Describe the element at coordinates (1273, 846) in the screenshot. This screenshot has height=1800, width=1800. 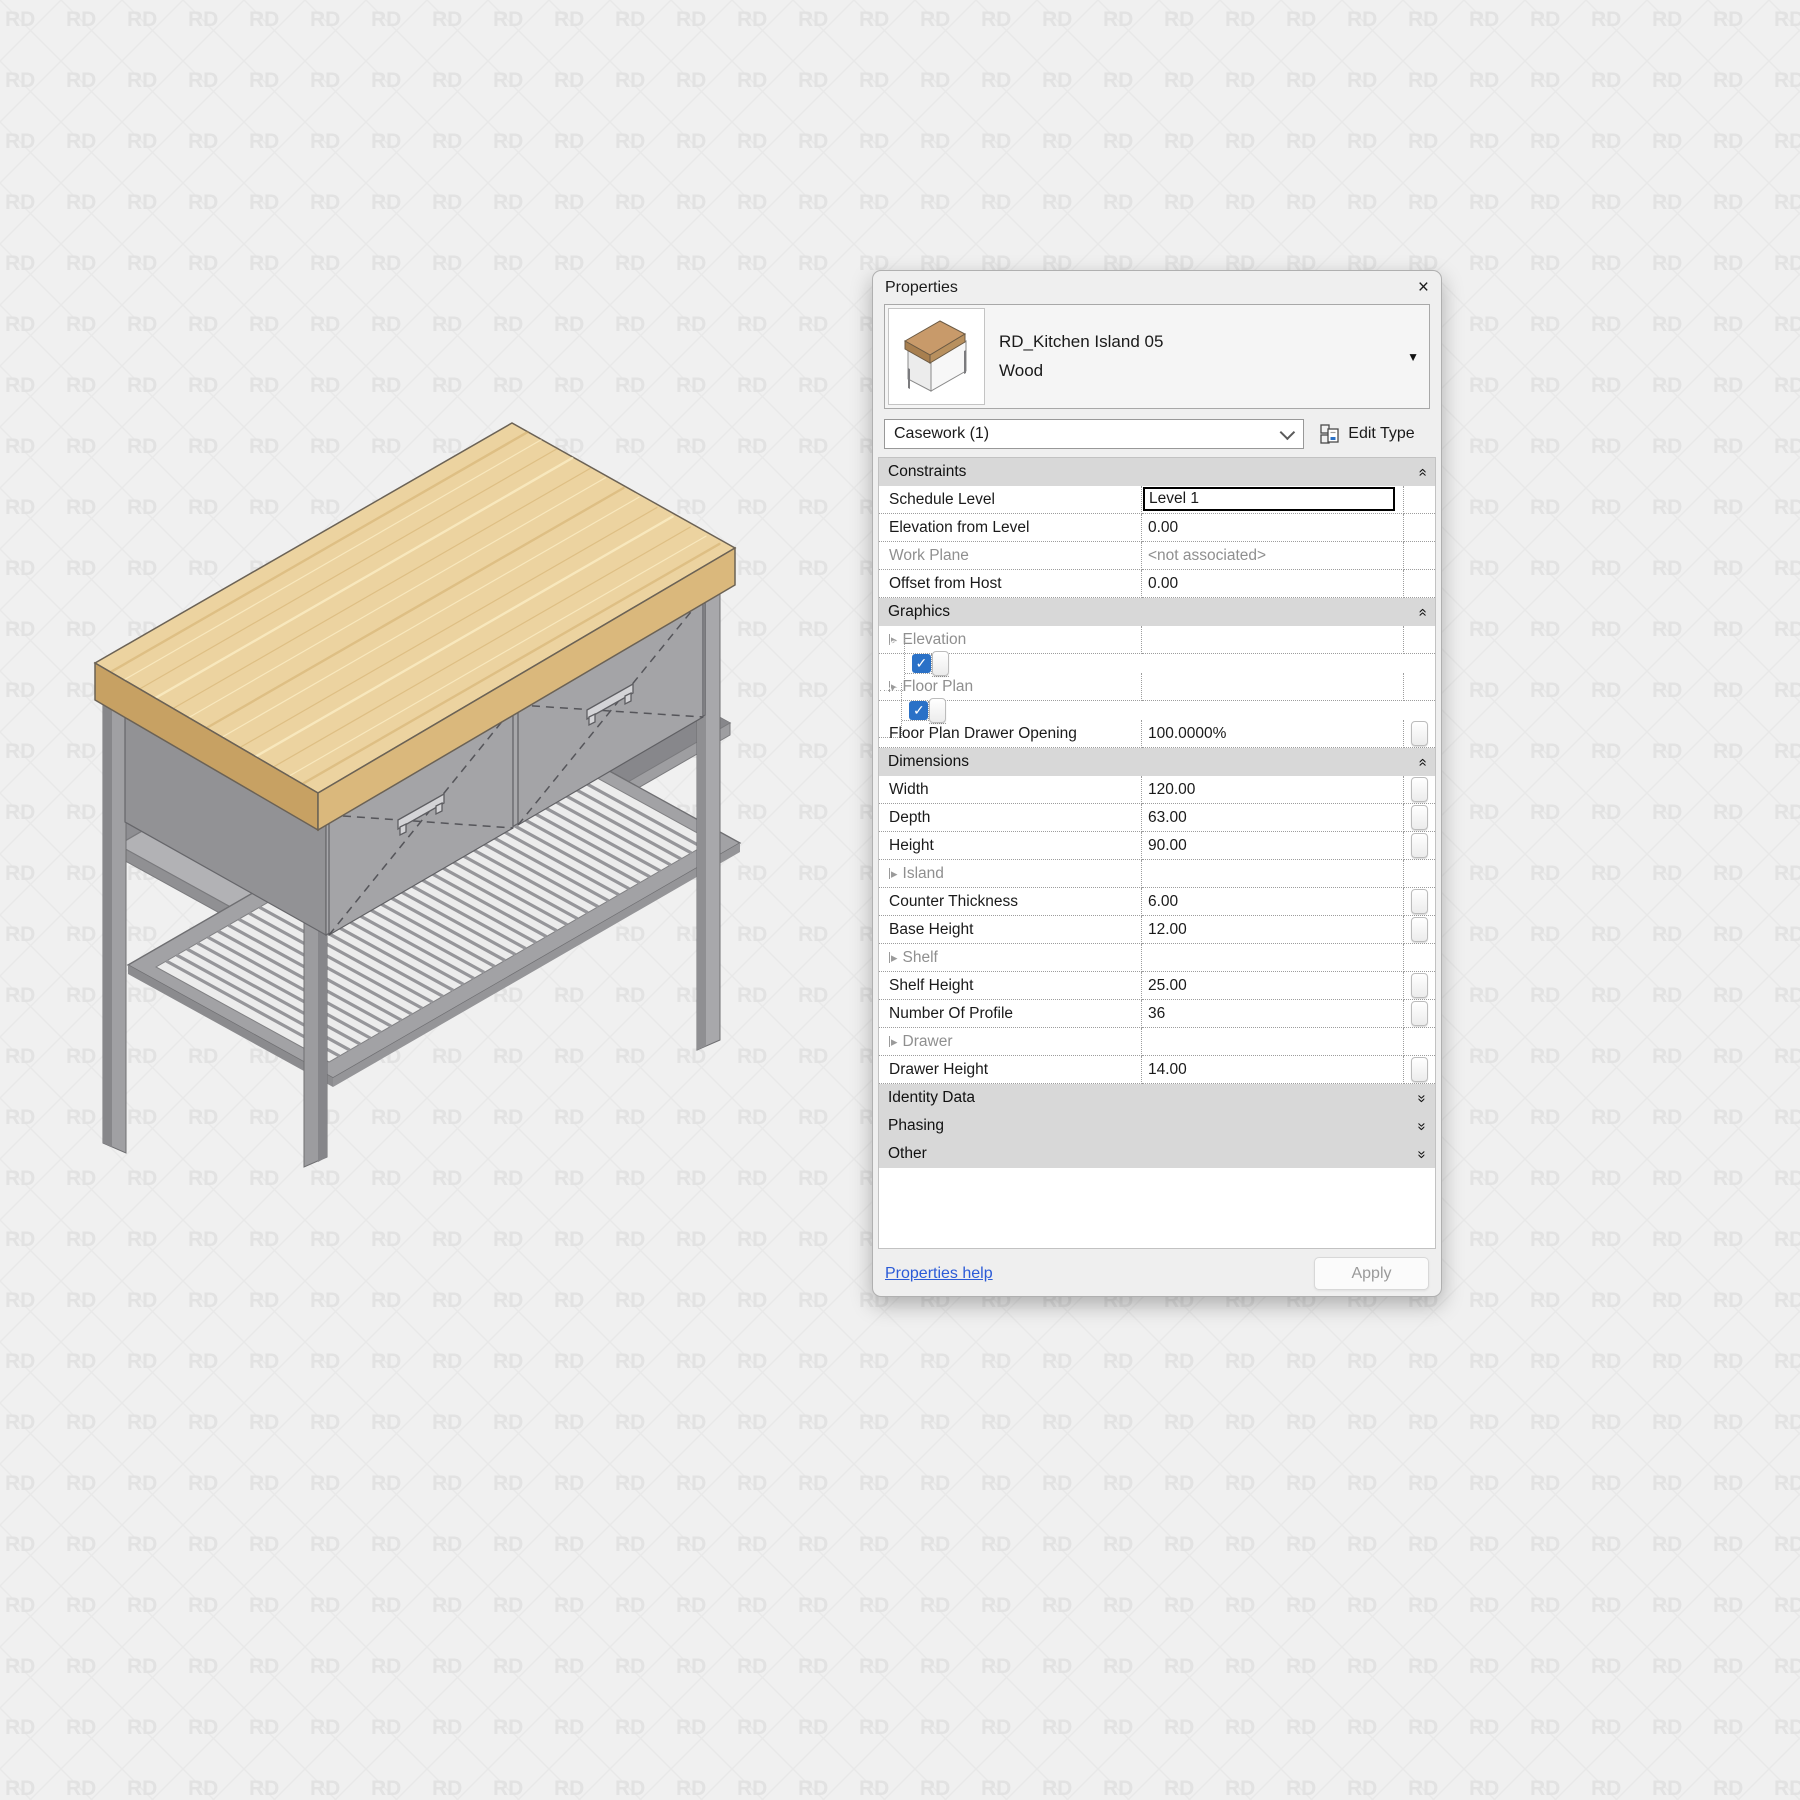
I see `property-value-cell: 90.00` at that location.